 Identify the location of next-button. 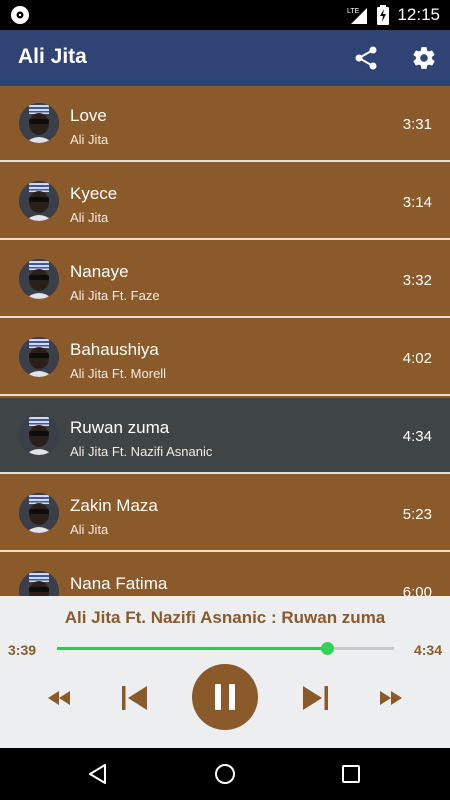
(316, 698).